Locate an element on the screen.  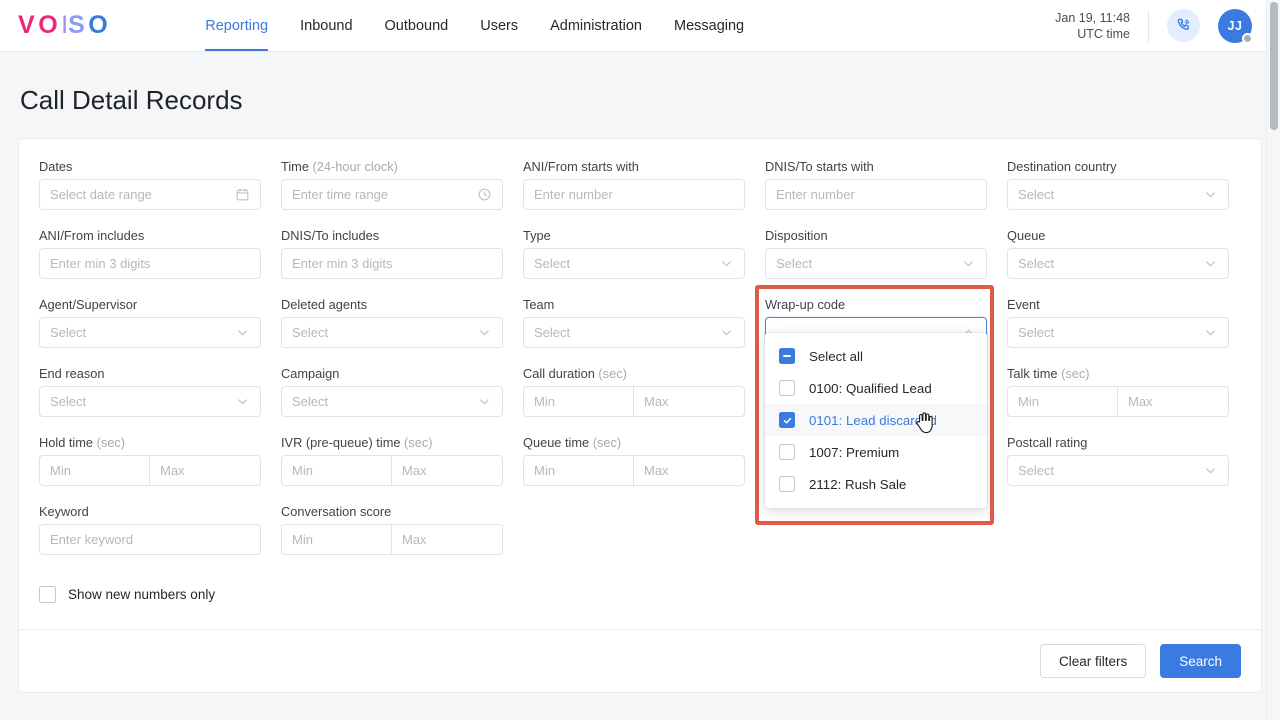
ani-includes-input: Enter min 3 digits is located at coordinates (150, 263).